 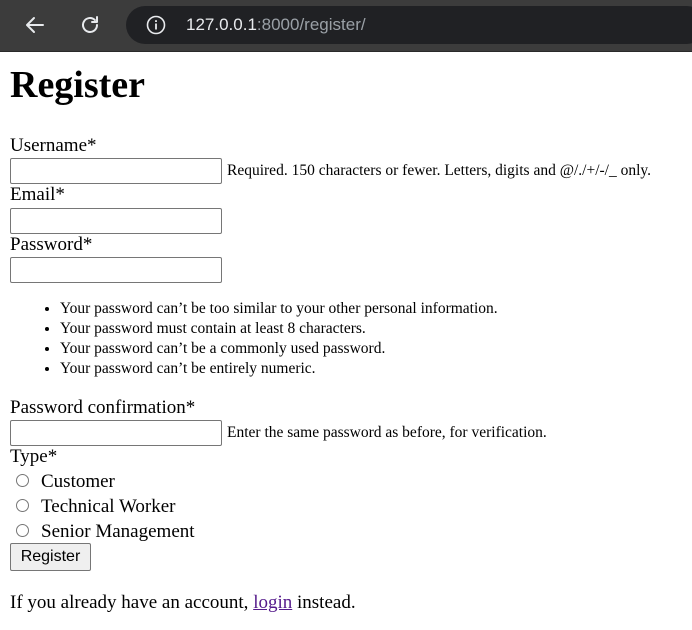 I want to click on password-confirmation-input, so click(x=116, y=433).